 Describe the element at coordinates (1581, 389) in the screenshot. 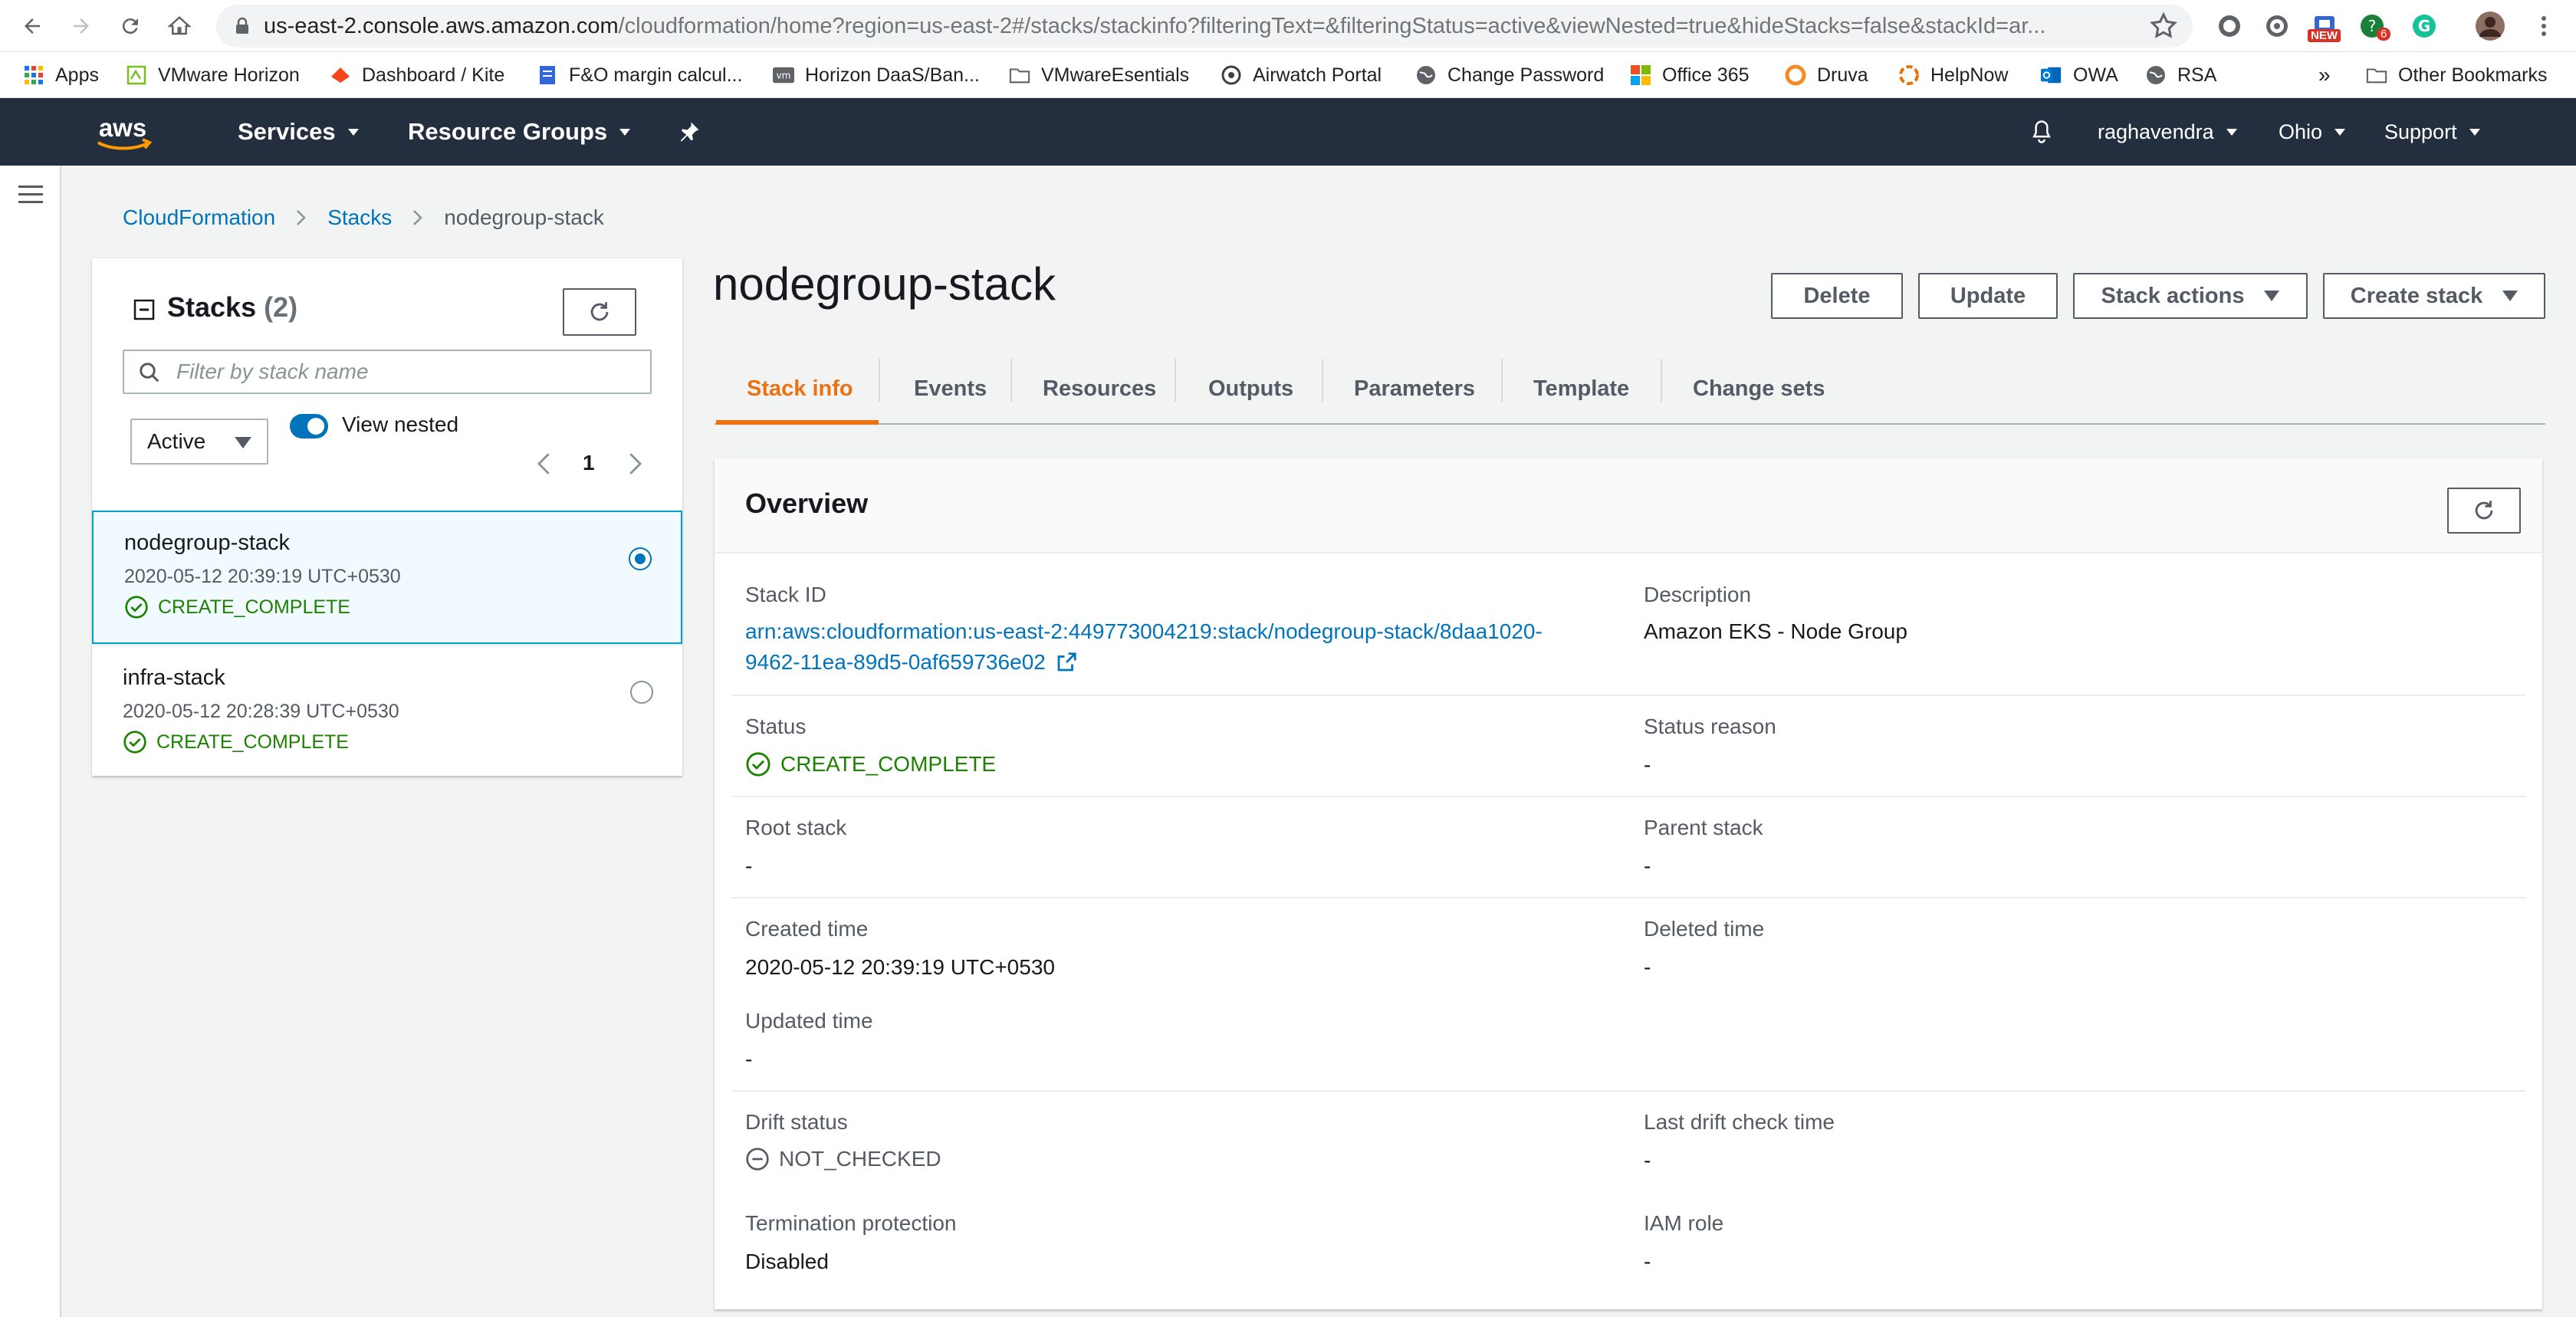

I see `tab-template: Template` at that location.